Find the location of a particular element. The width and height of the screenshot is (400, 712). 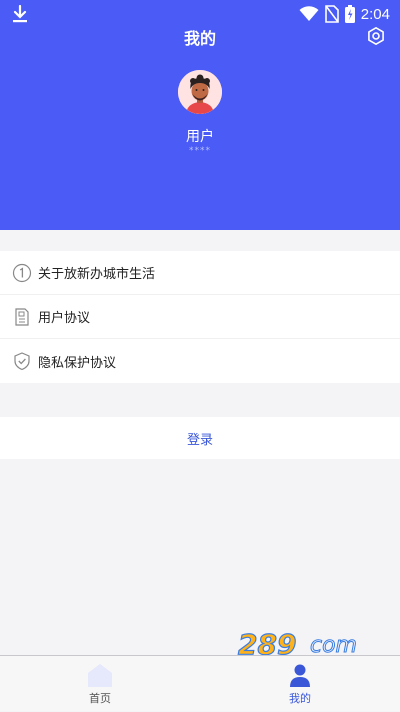

menu-item-user-agreement: 用户协议 is located at coordinates (200, 317).